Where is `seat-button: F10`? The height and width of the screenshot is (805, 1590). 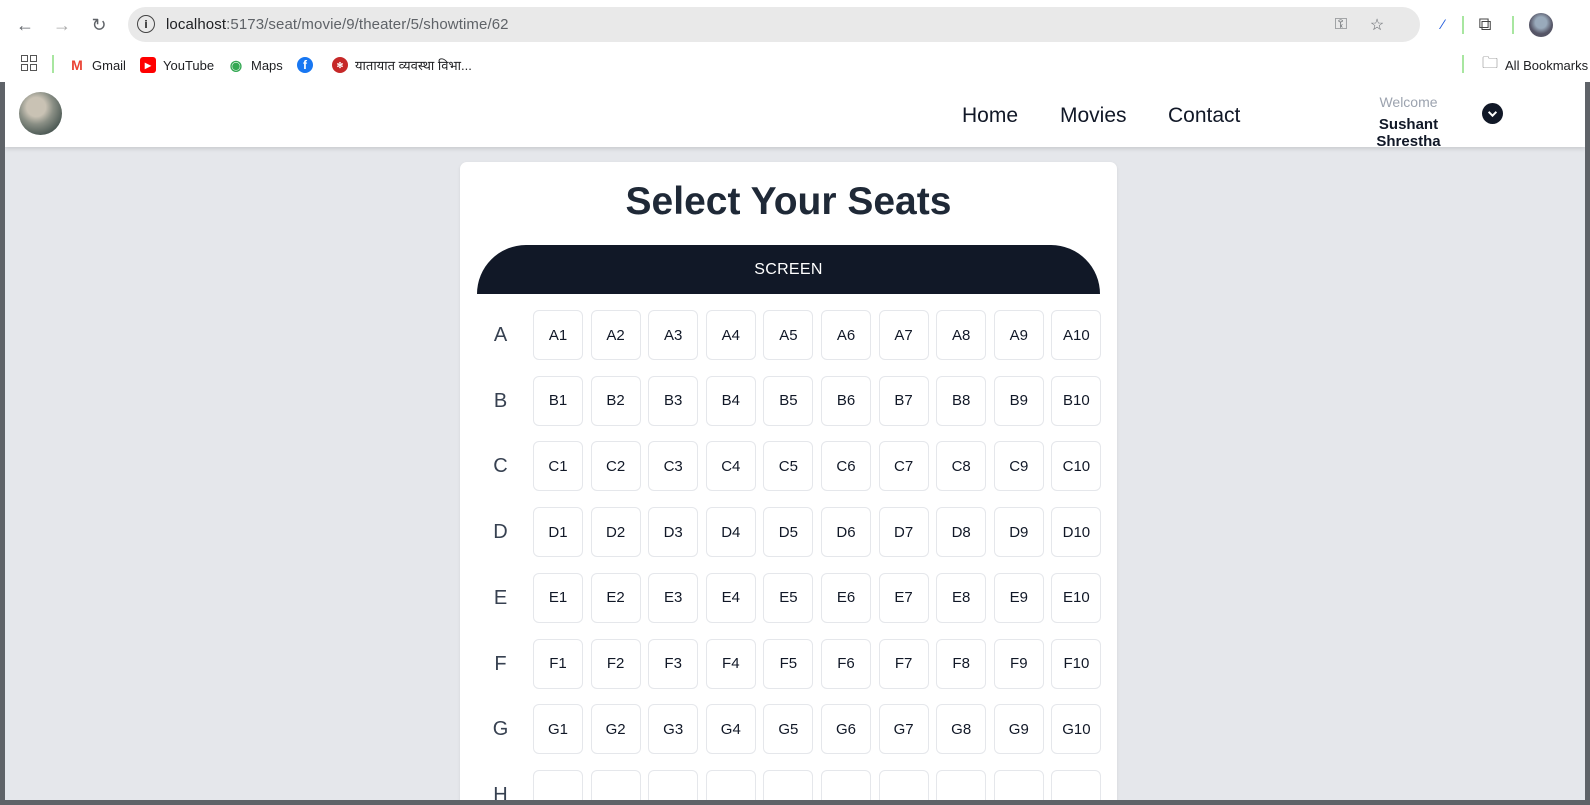
seat-button: F10 is located at coordinates (1076, 663).